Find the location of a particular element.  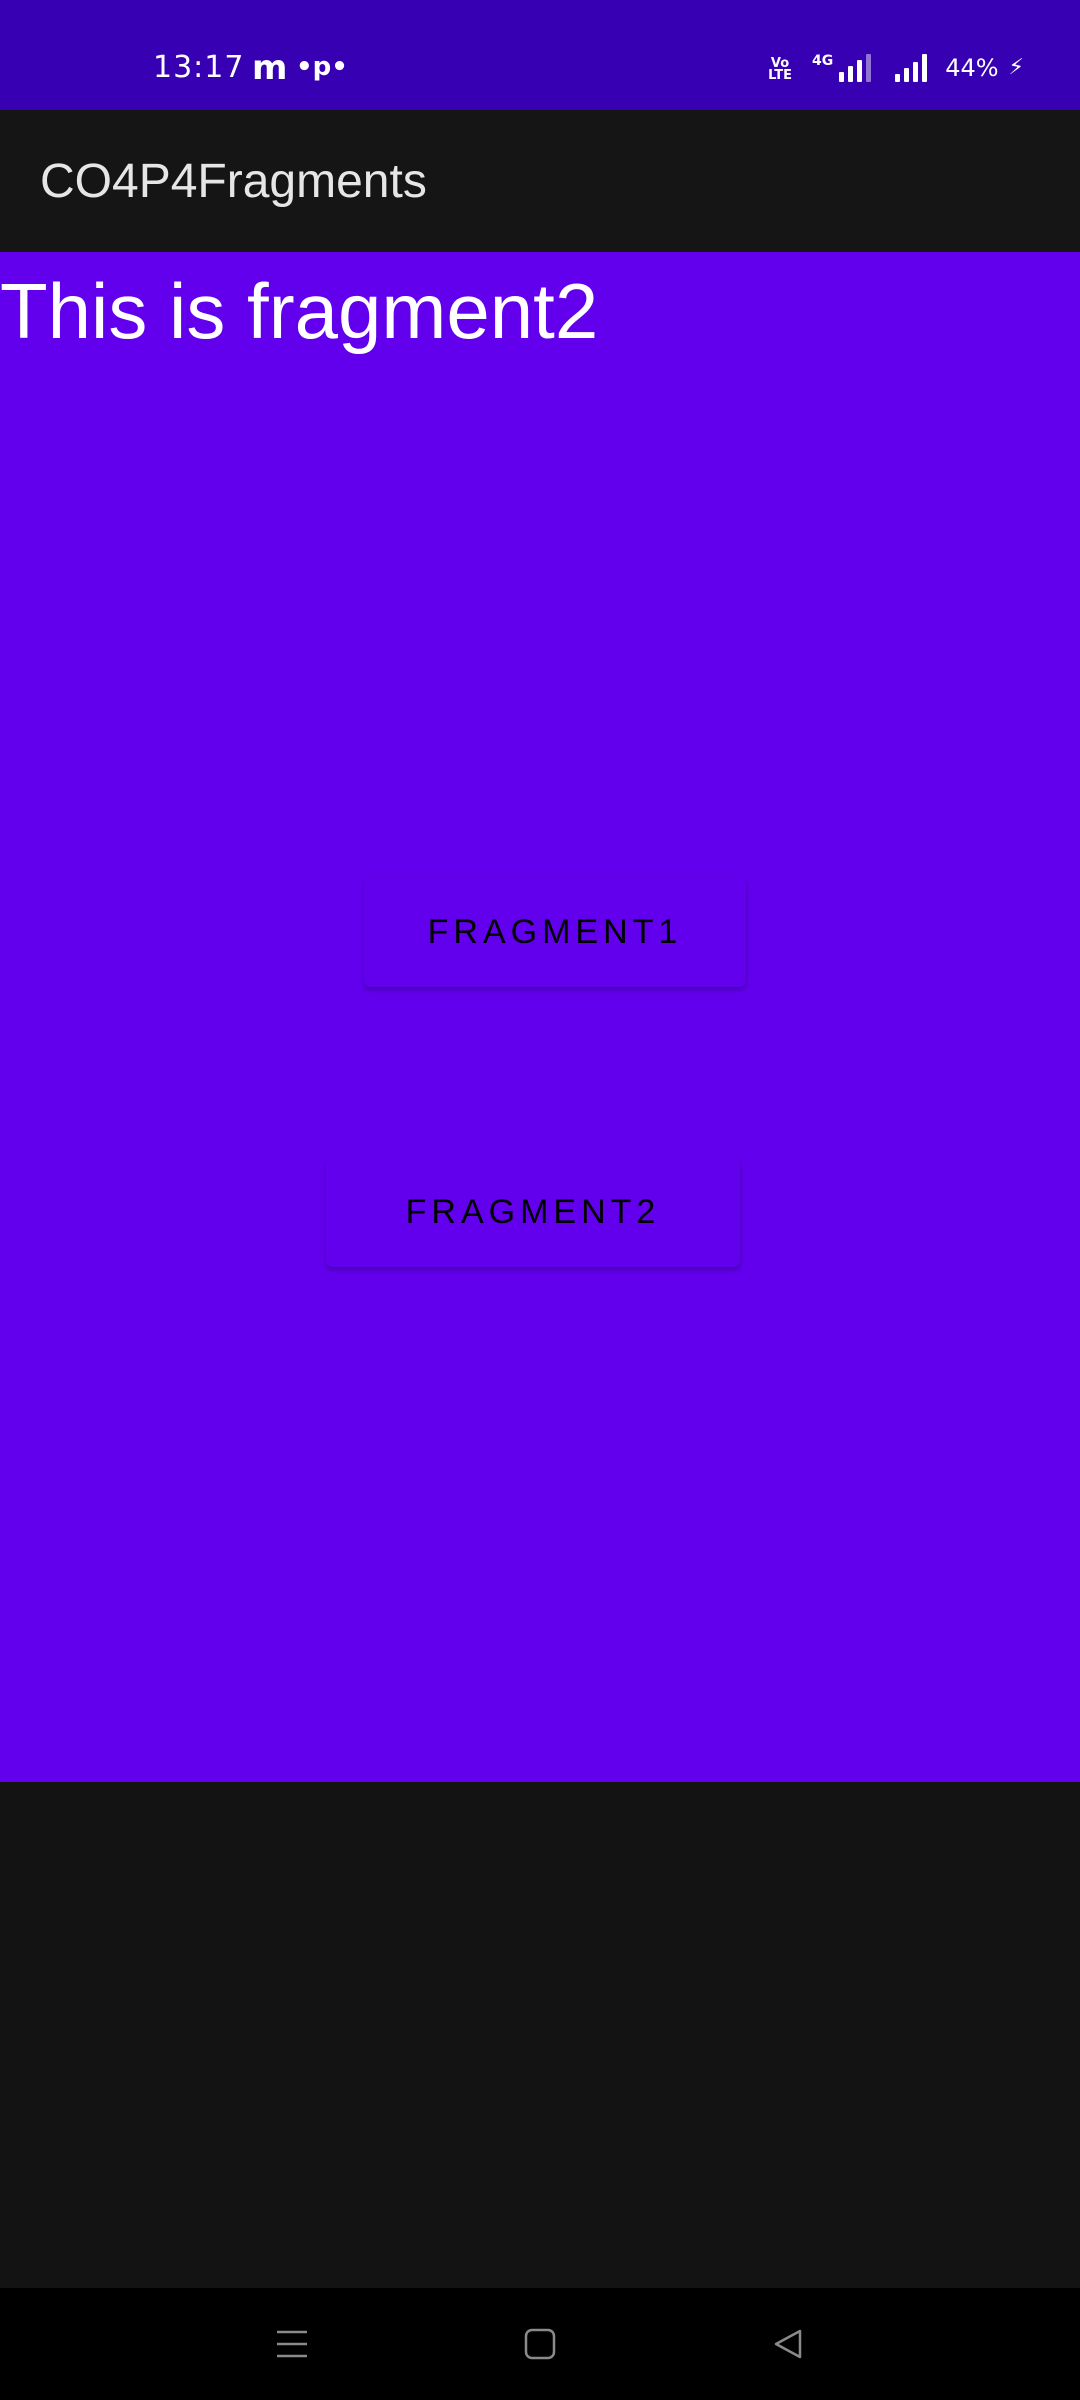

fragment2-button-label: FRAGMENT2 is located at coordinates (533, 1211).